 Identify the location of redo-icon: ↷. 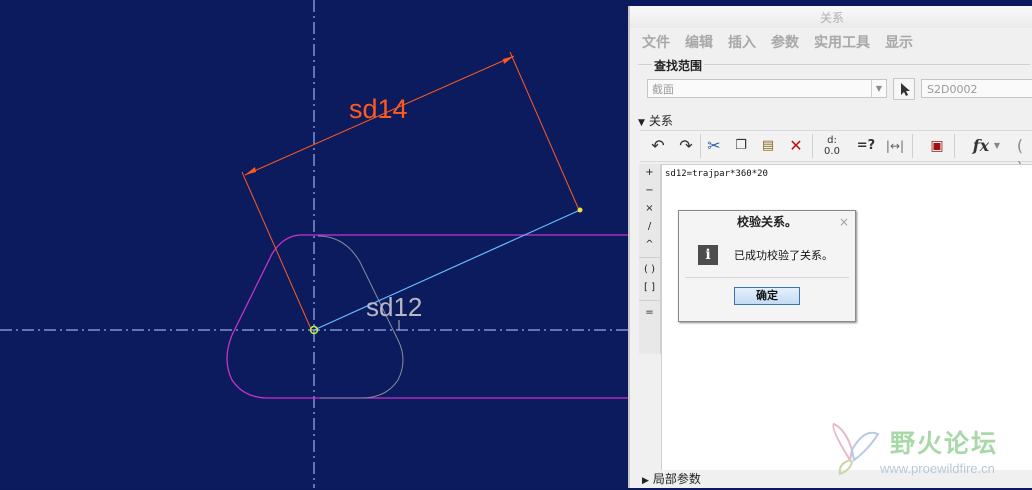
(686, 146).